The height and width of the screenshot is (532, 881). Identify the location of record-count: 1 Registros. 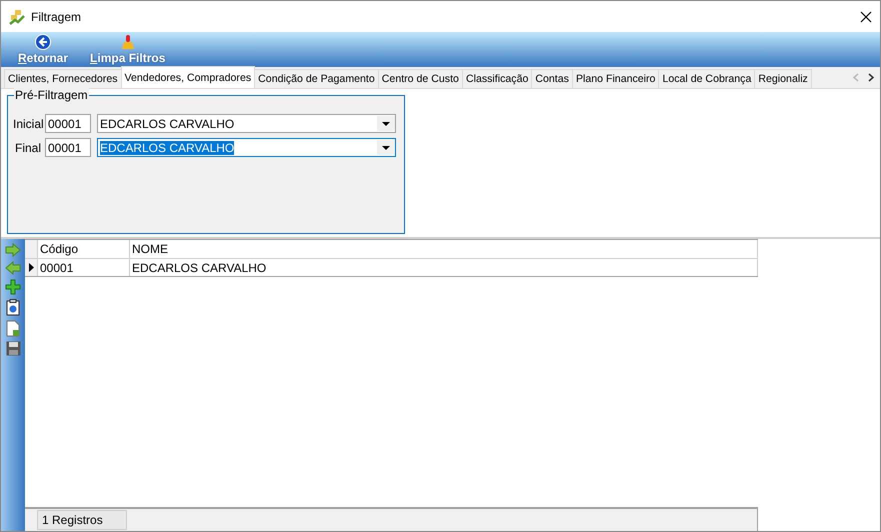
(82, 520).